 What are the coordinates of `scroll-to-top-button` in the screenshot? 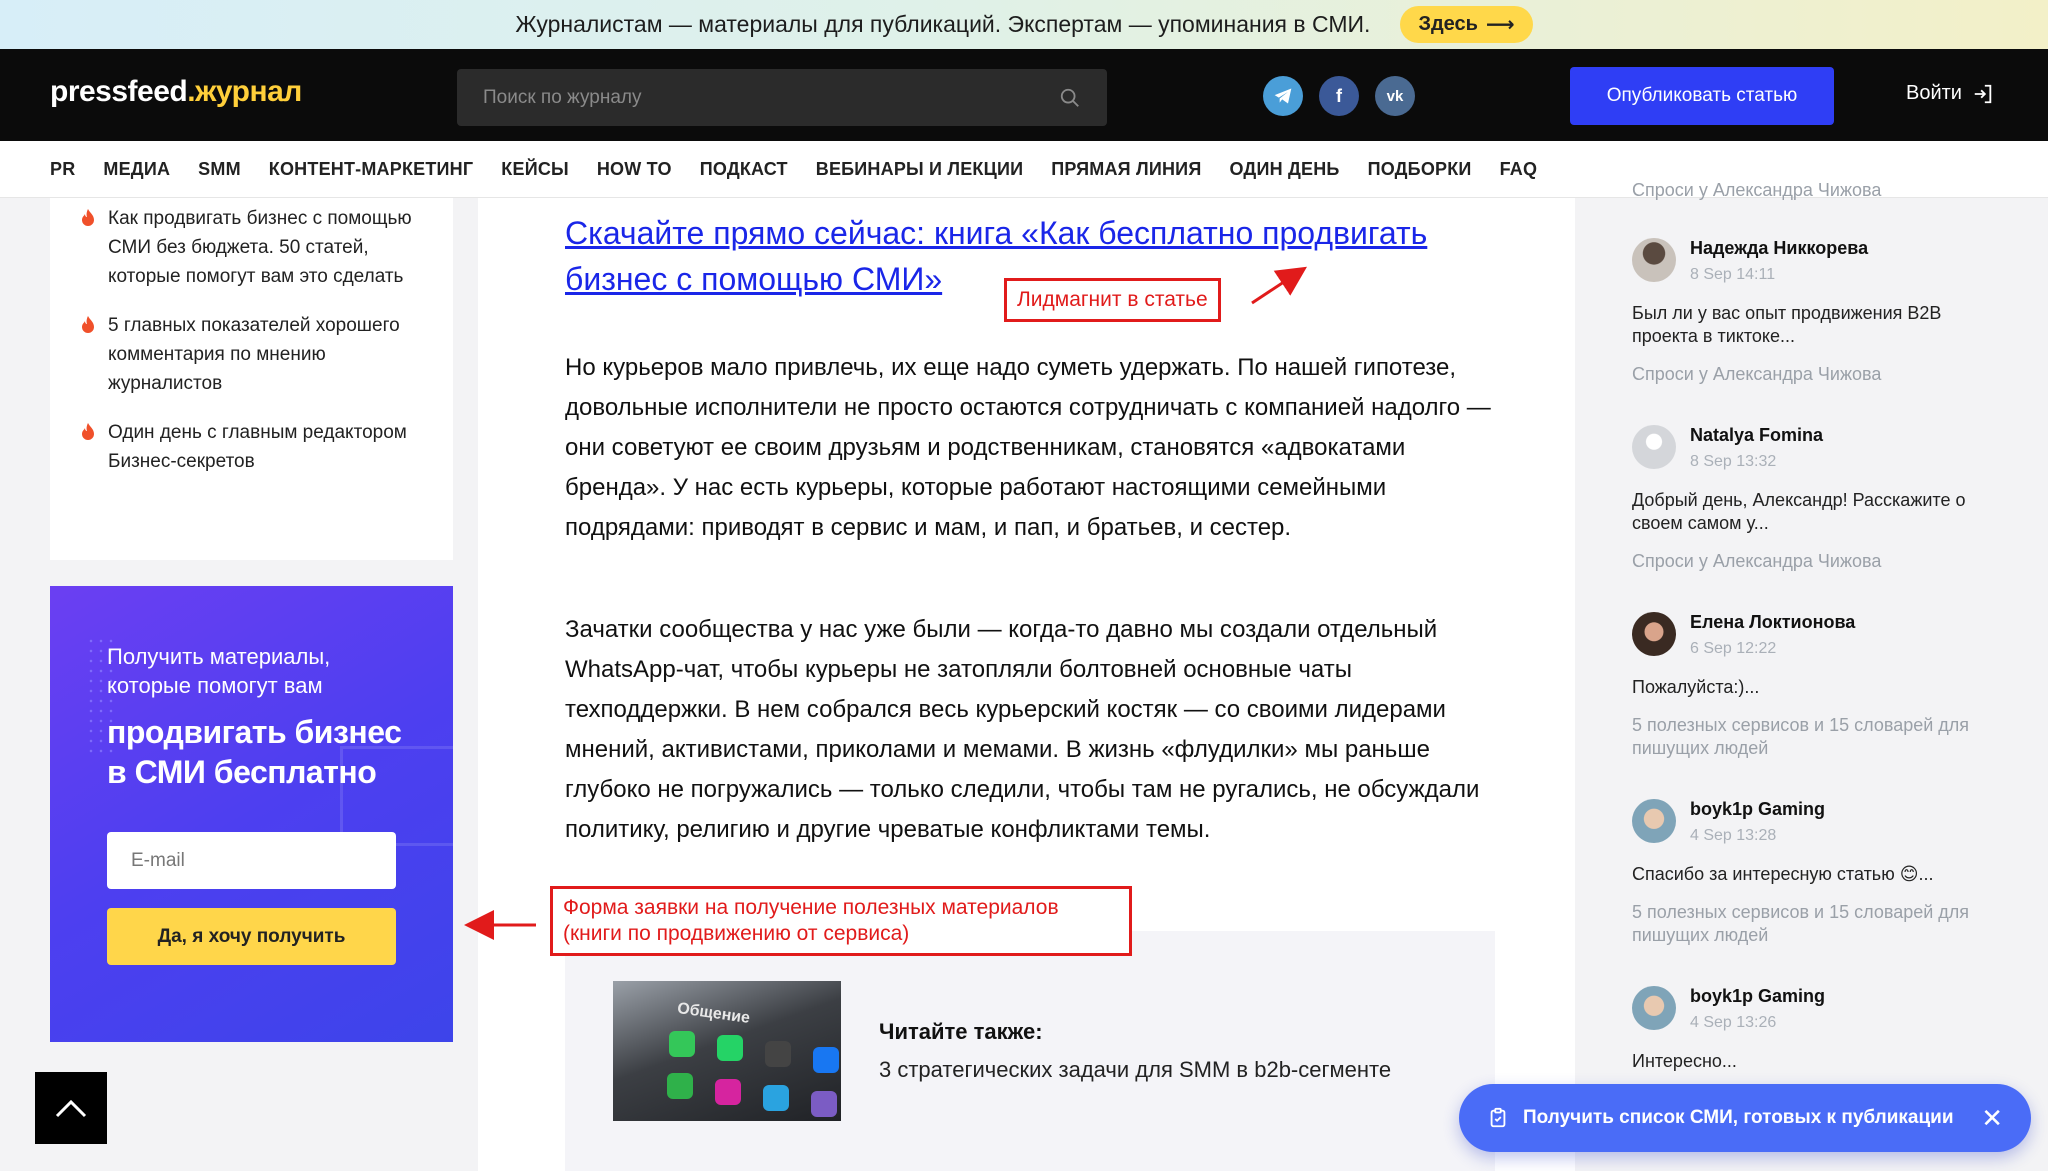 It's located at (71, 1108).